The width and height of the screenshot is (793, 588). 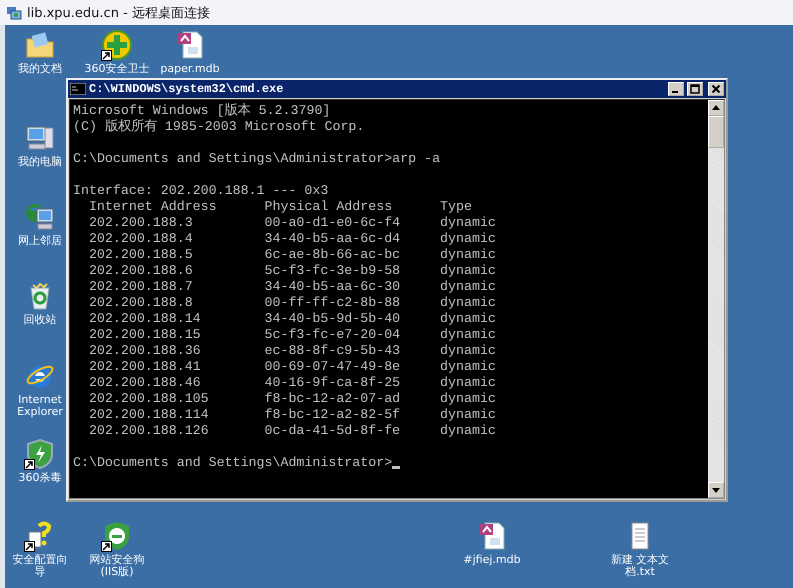 What do you see at coordinates (232, 463) in the screenshot?
I see `console-prompt: C:\Documents and Settings\Administrator>` at bounding box center [232, 463].